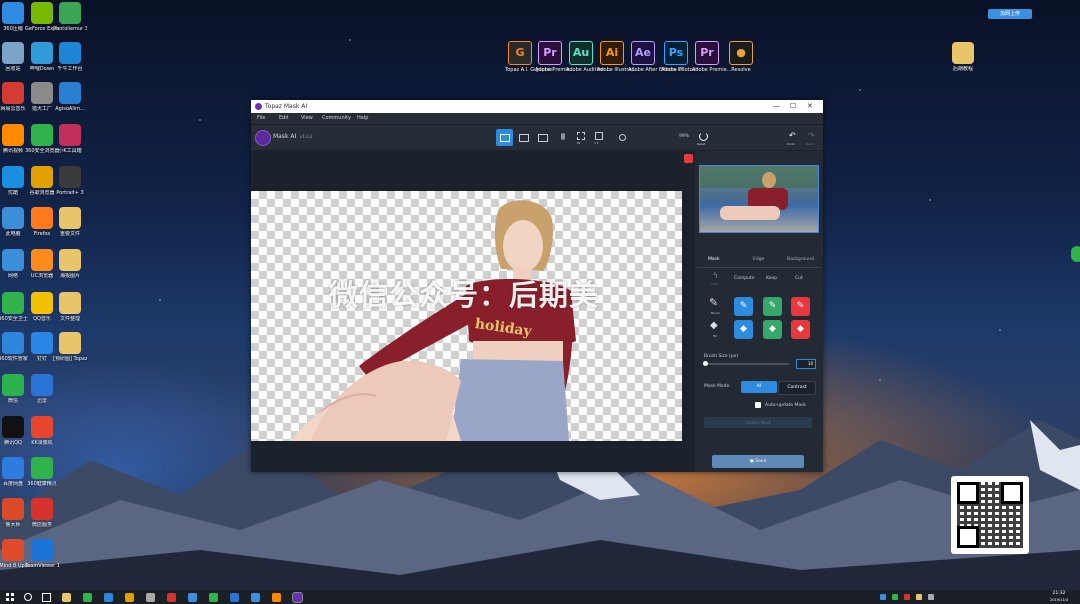 The width and height of the screenshot is (1080, 604). I want to click on mask-mode-contrast-button: Contrast, so click(797, 388).